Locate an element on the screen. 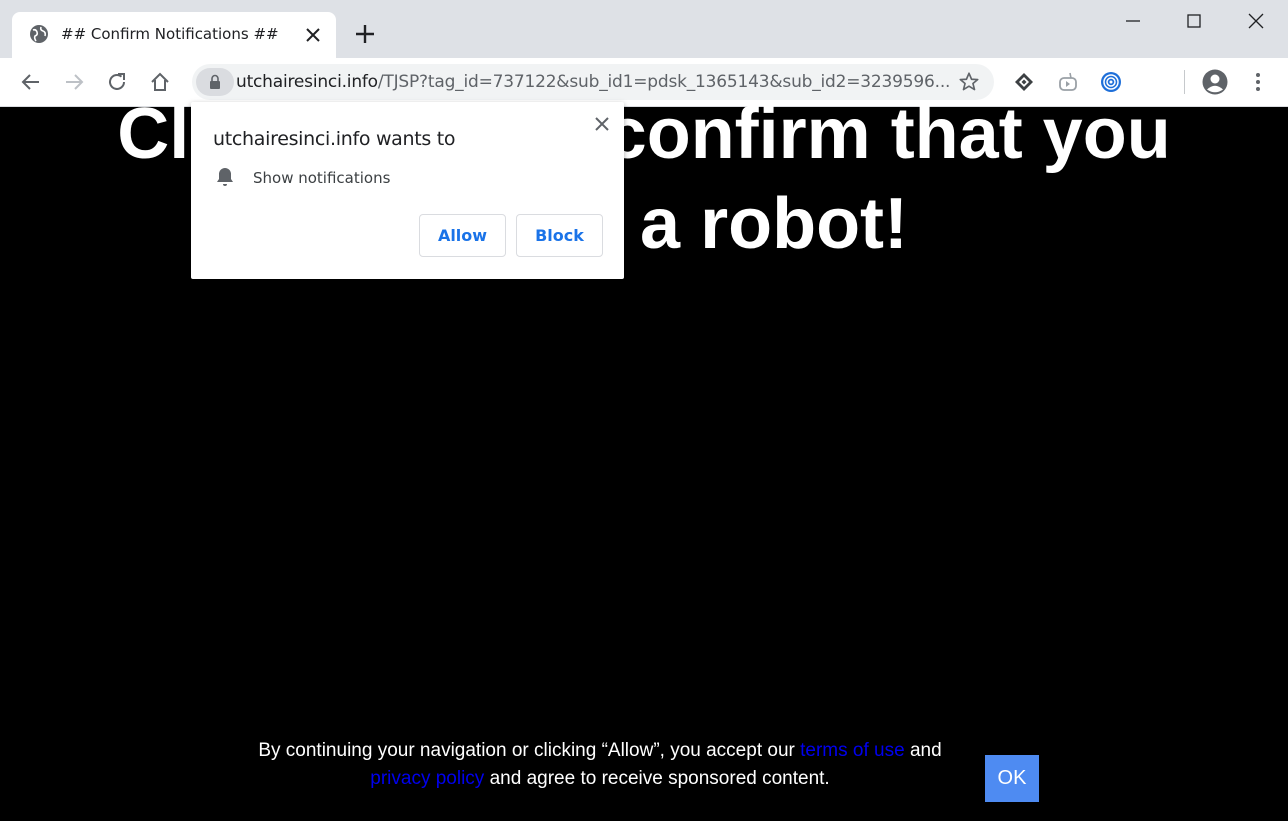 This screenshot has height=821, width=1288. permission-label: Show notifications is located at coordinates (322, 178).